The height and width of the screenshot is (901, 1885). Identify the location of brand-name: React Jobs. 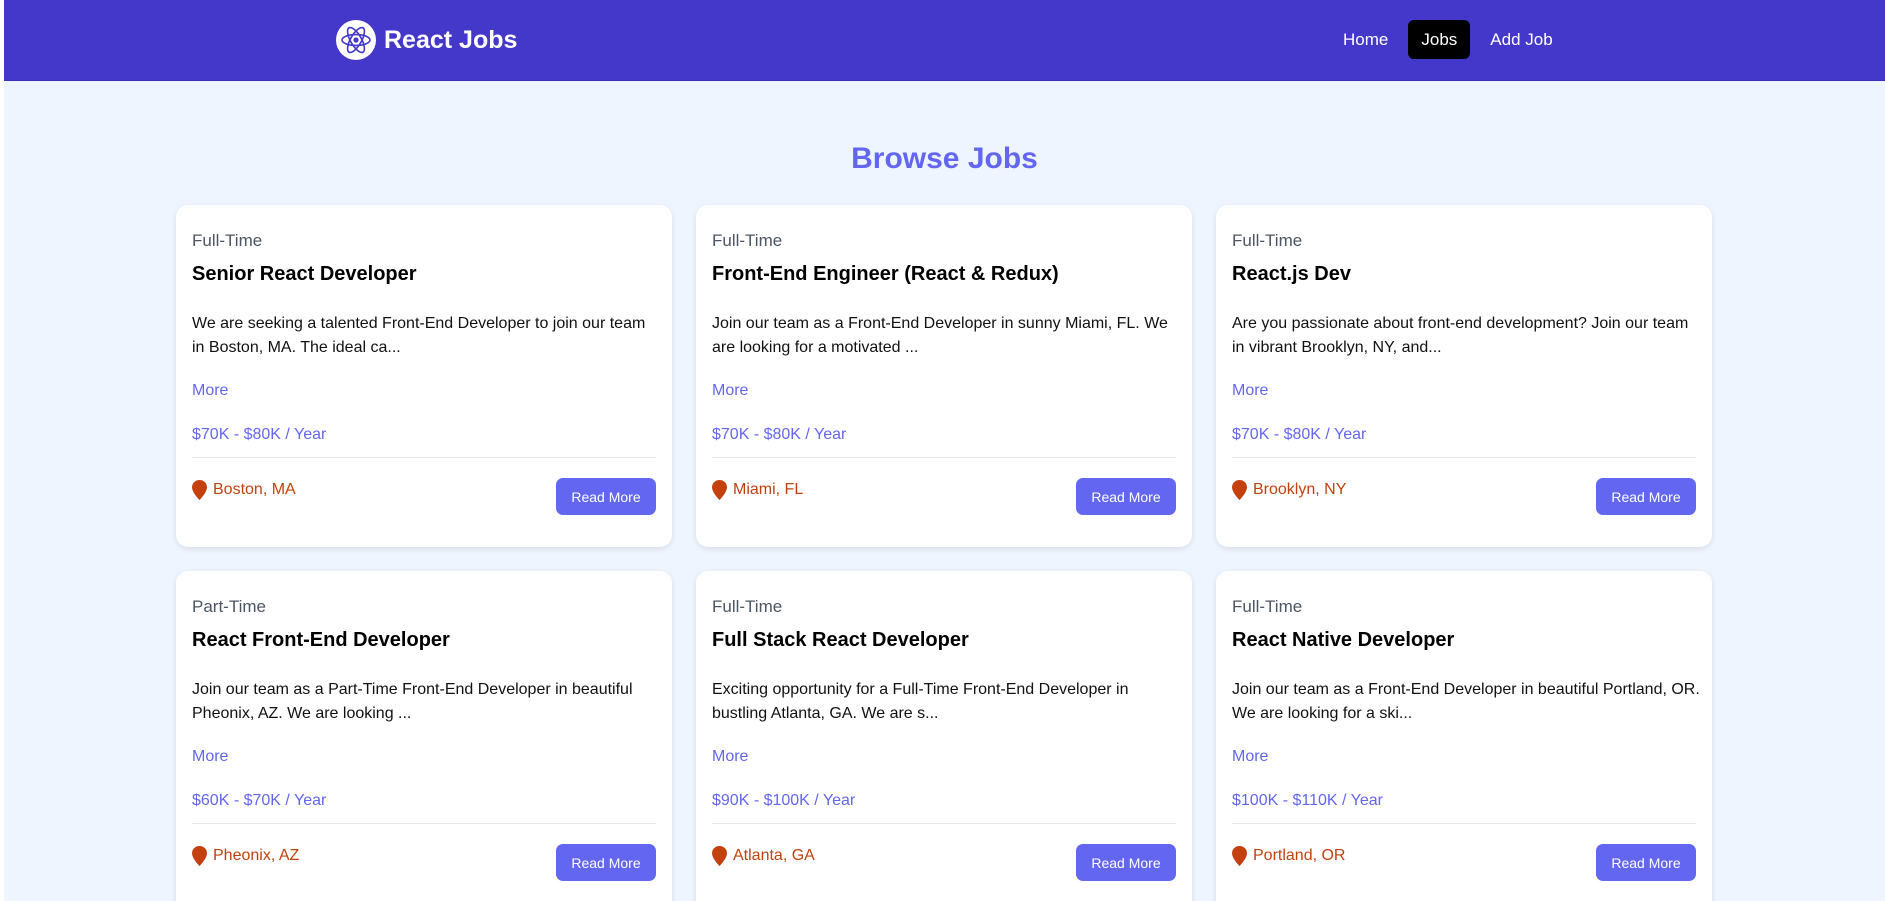
(451, 39).